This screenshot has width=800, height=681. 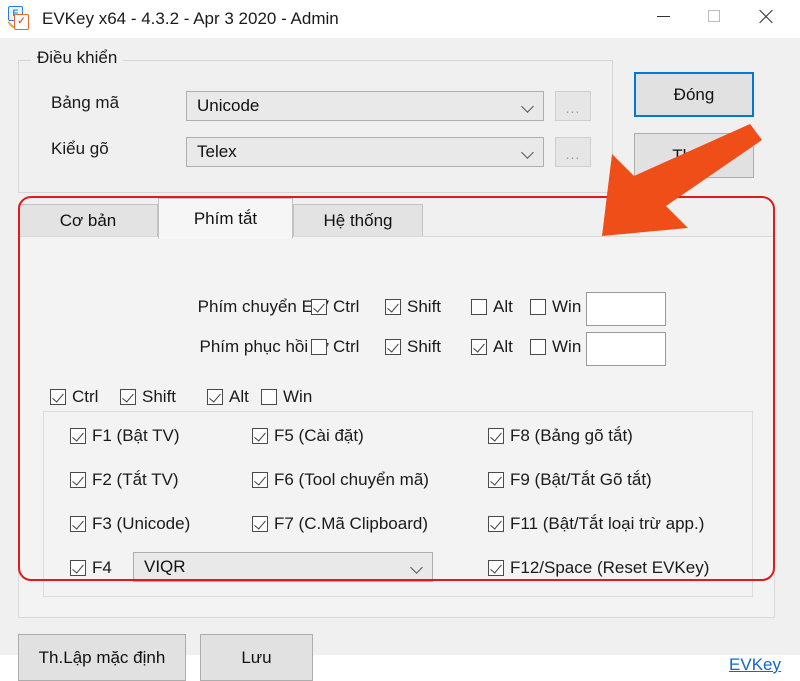 I want to click on fkey-f11-label: F11 (Bật/Tắt loại trừ app.), so click(x=607, y=523).